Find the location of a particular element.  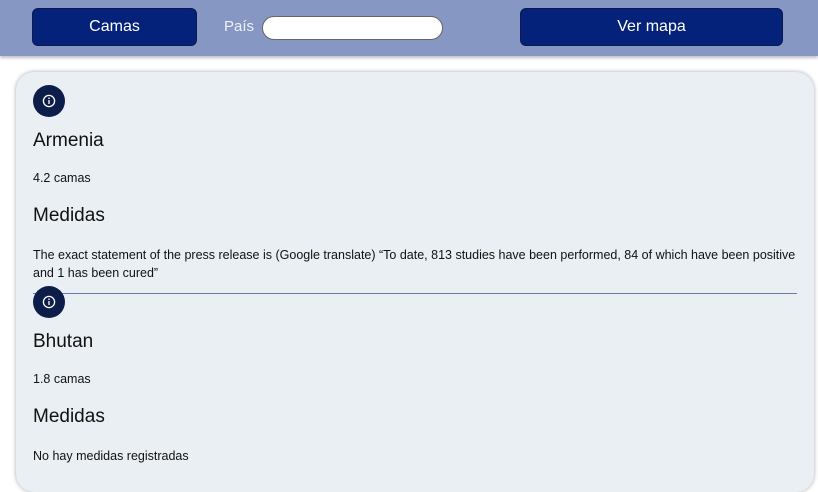

pais-search-input is located at coordinates (352, 28).